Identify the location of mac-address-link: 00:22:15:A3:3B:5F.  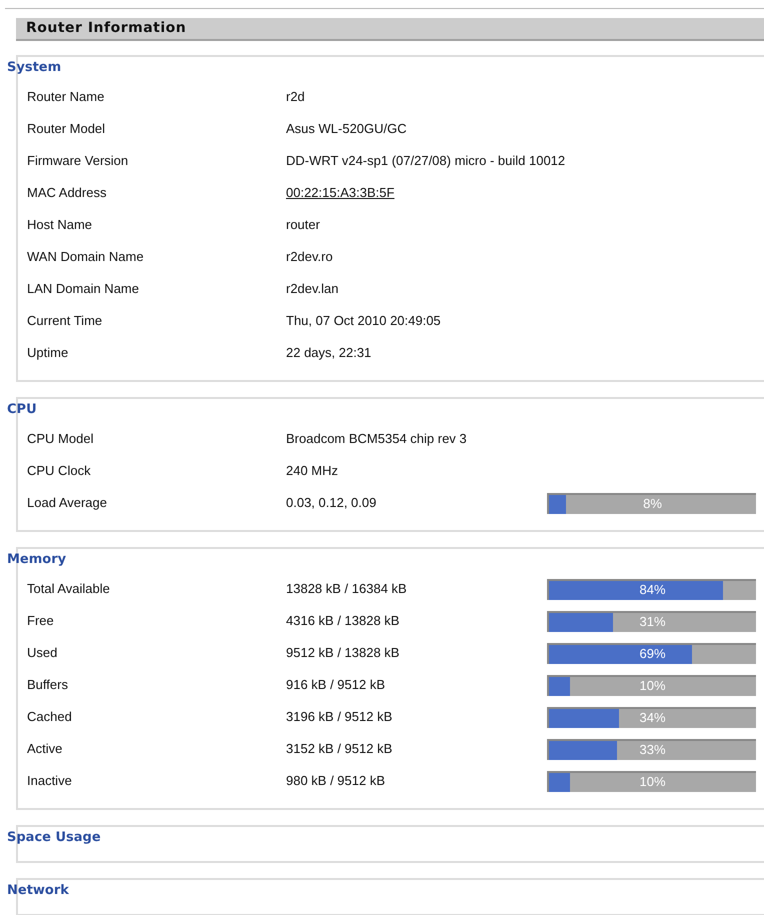
(416, 193).